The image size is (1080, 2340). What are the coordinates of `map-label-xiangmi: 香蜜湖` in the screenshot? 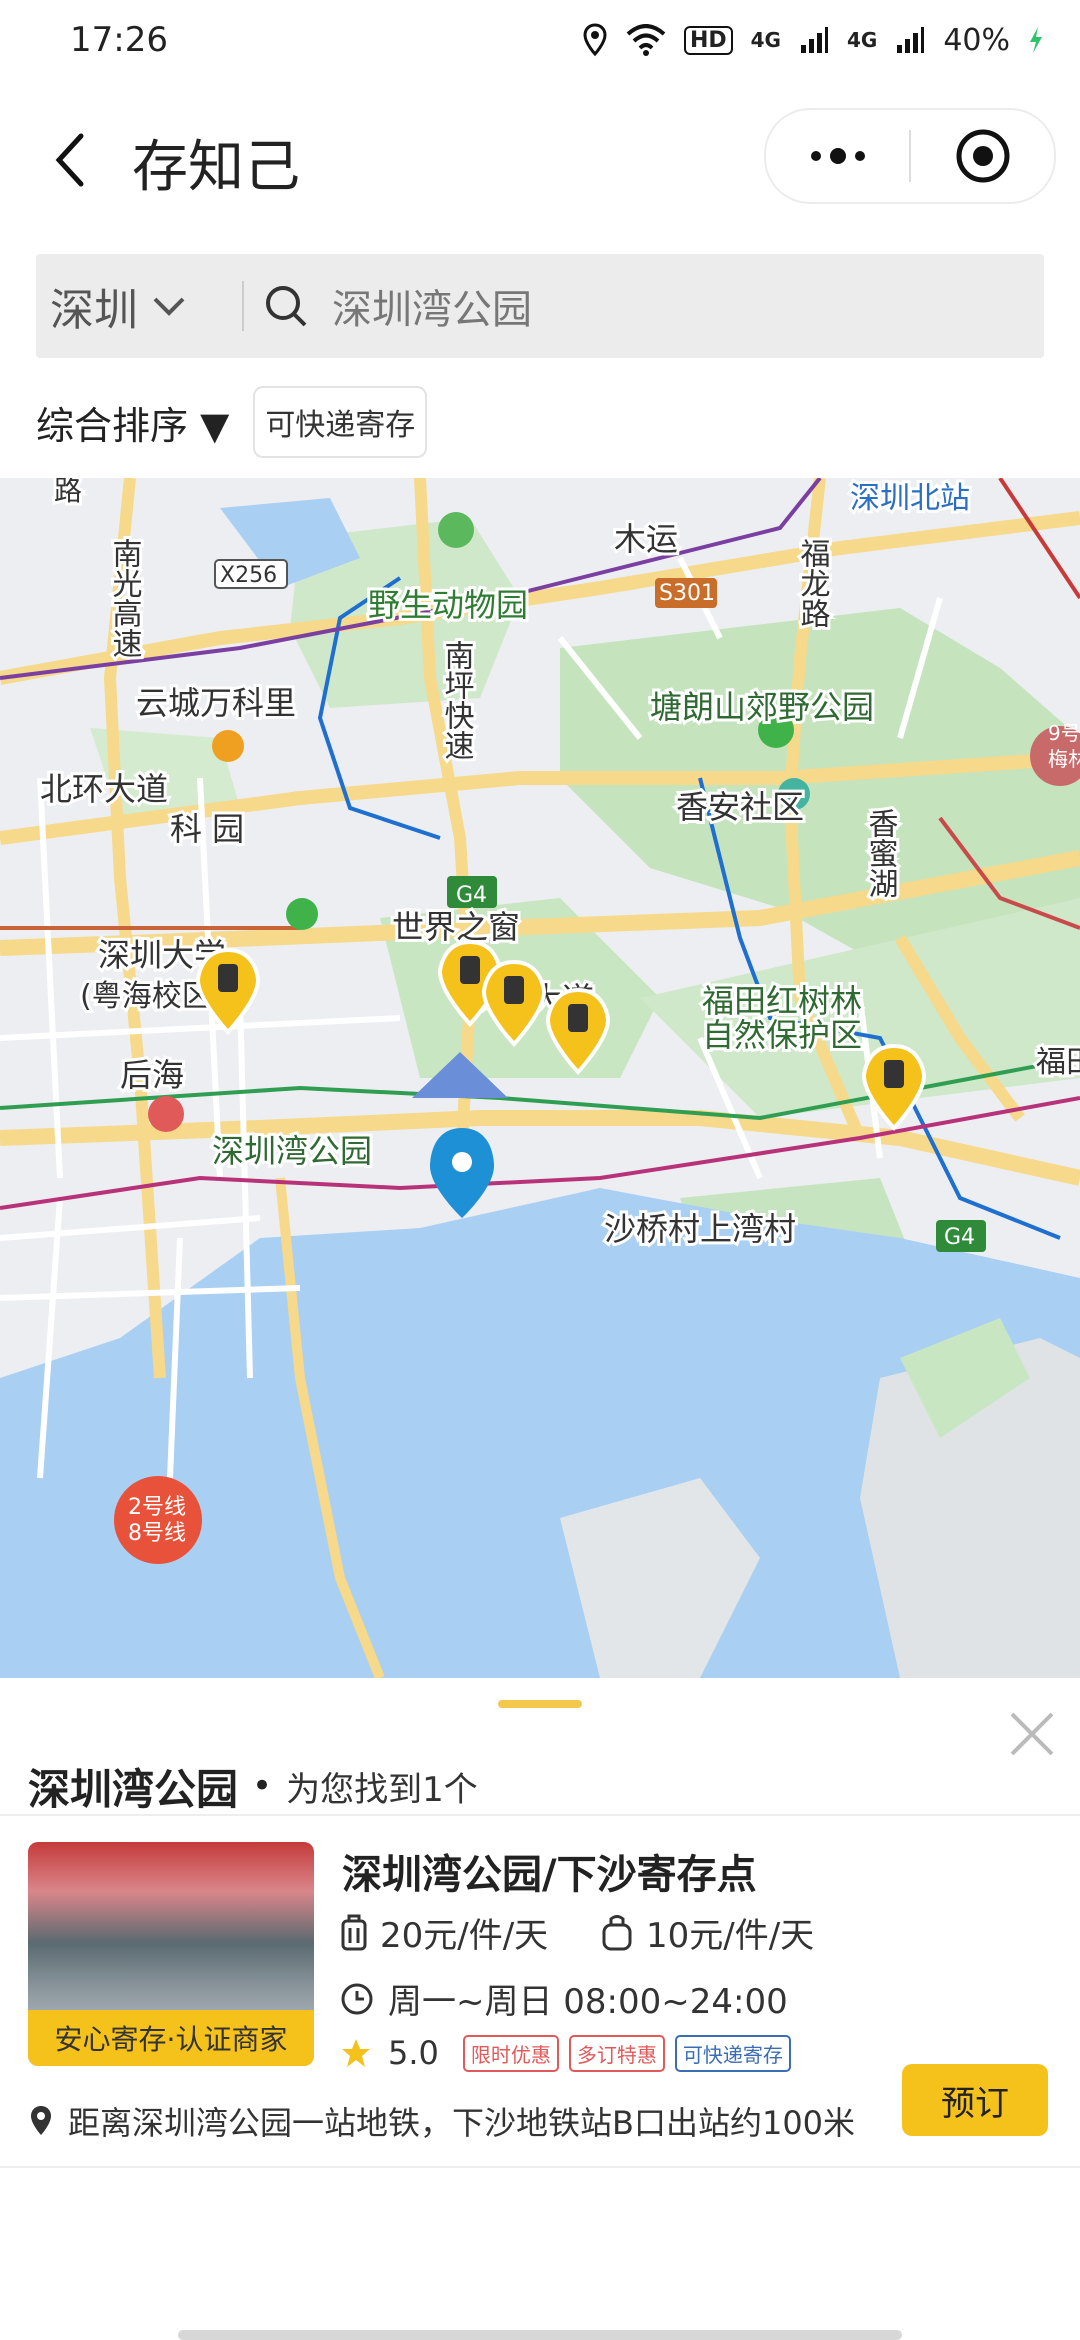 It's located at (880, 853).